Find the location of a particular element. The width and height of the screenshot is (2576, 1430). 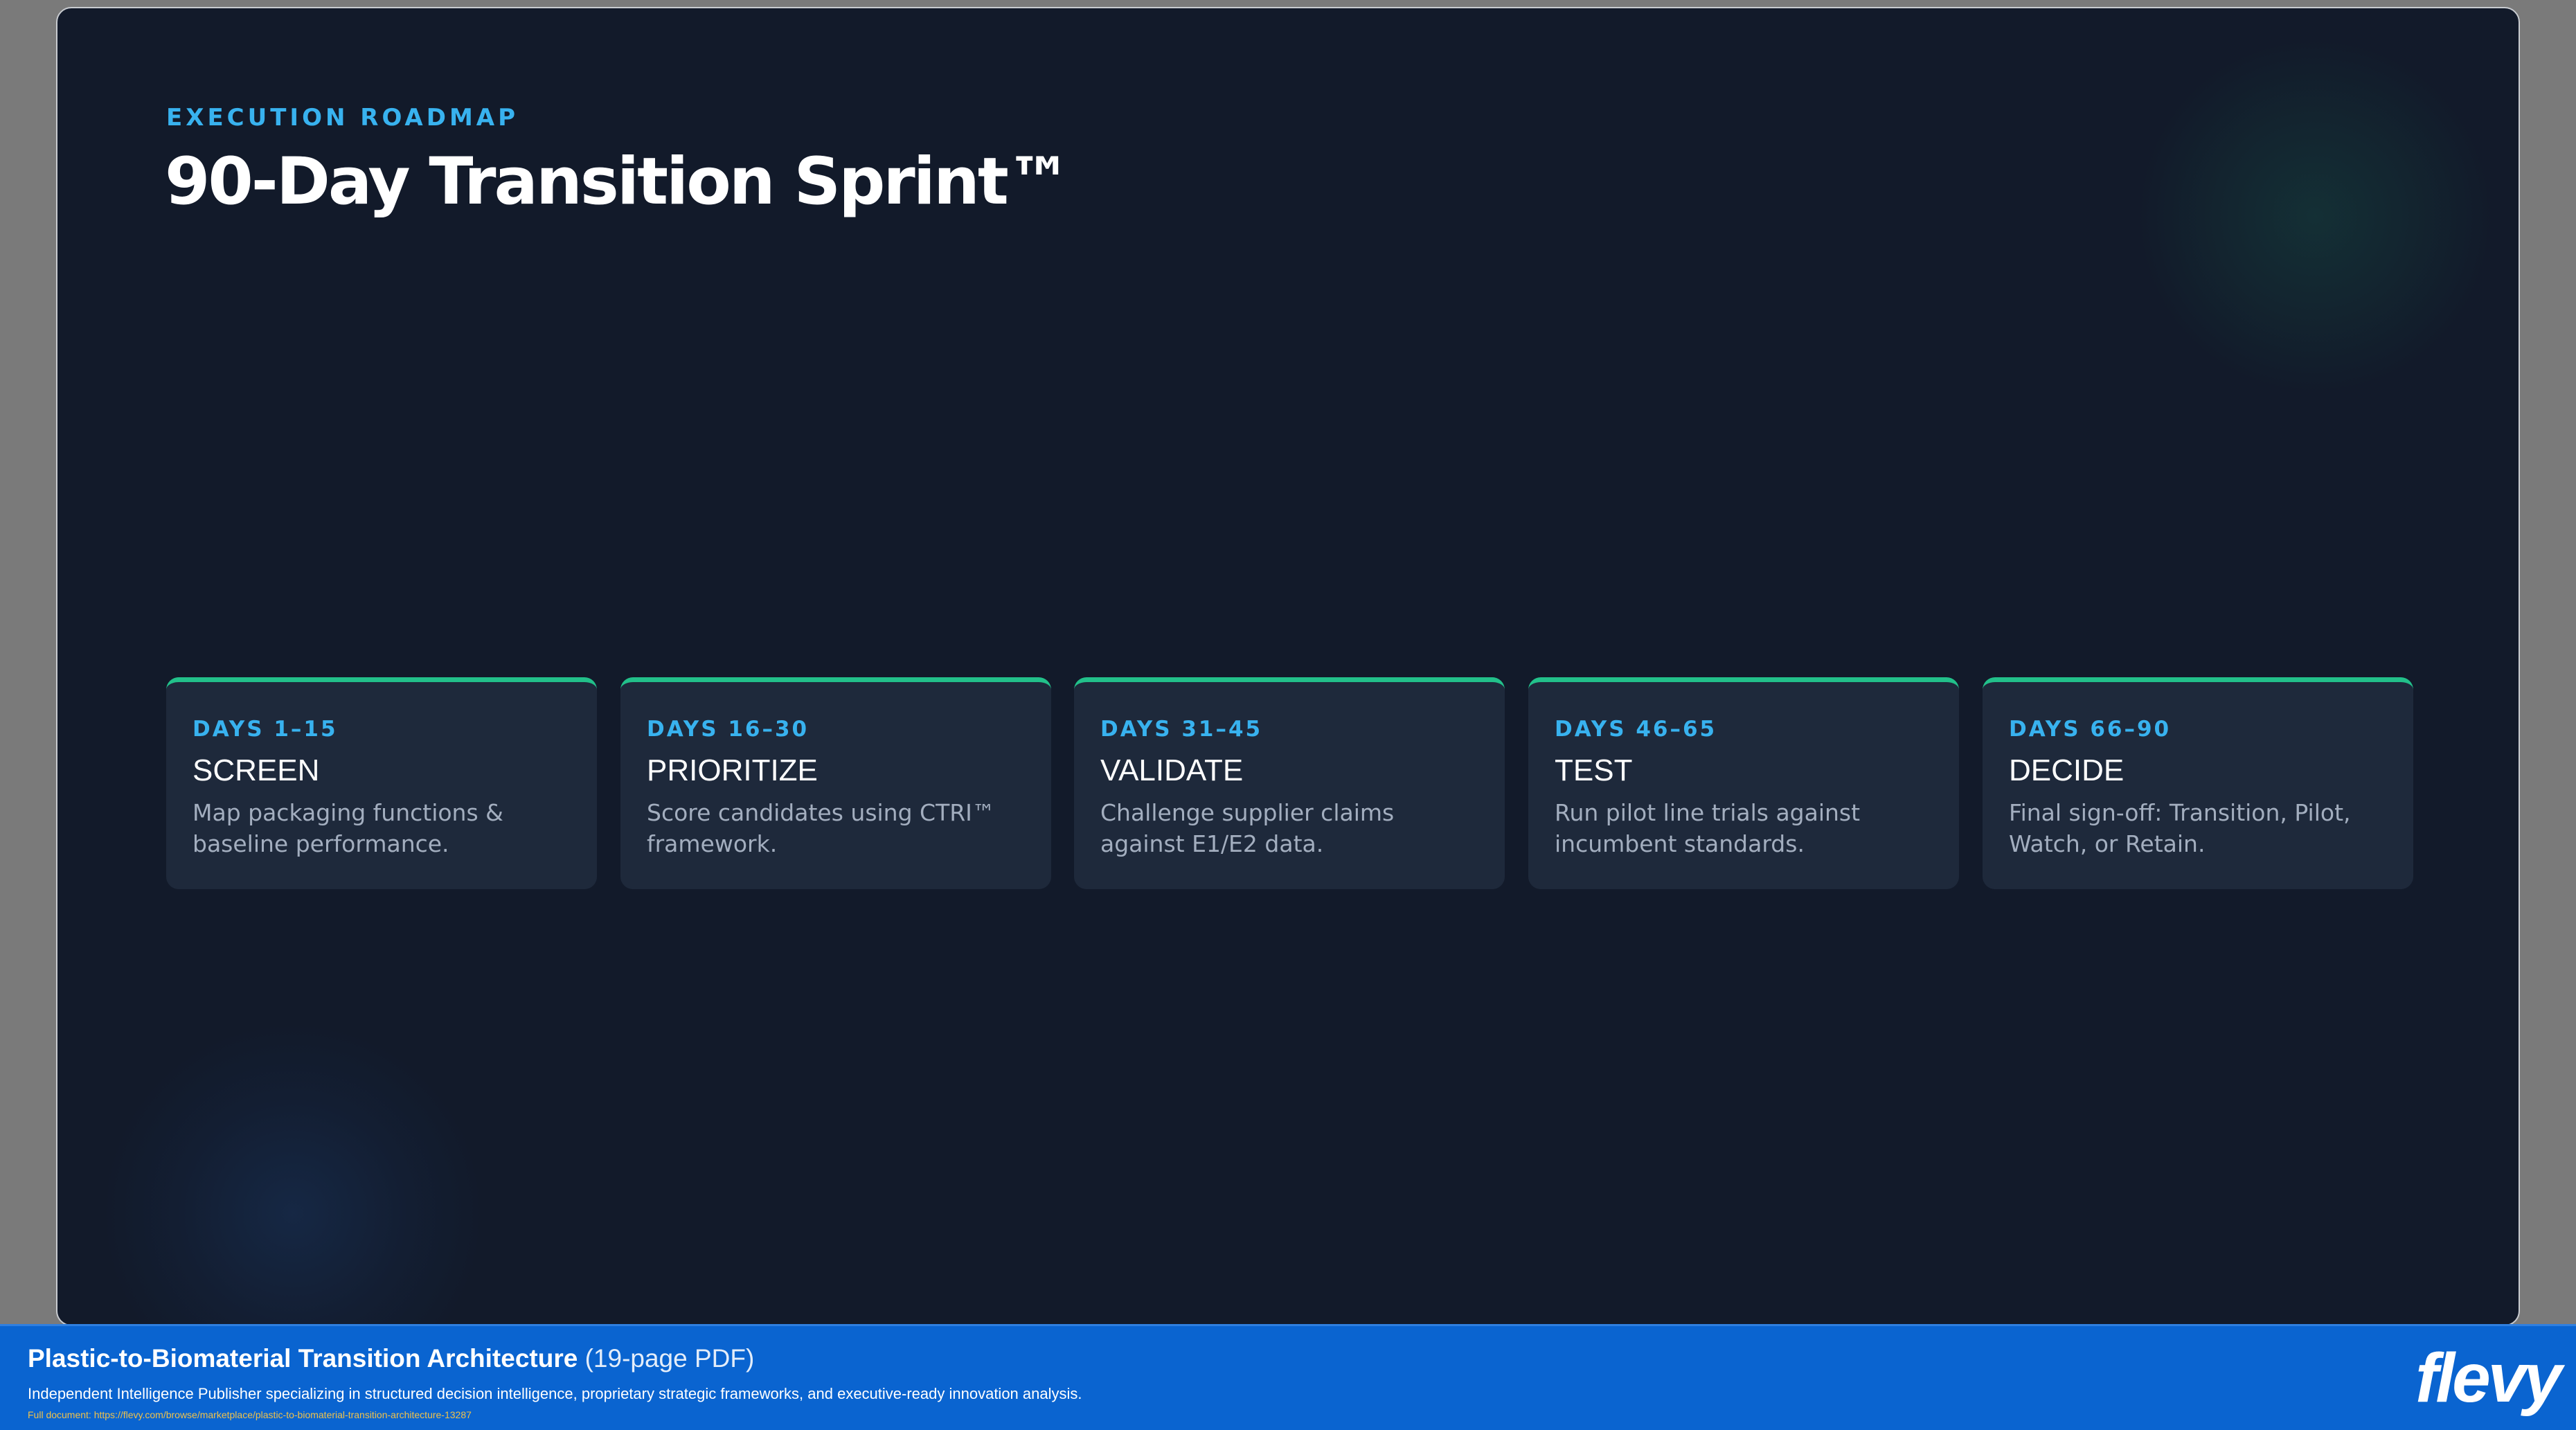

phase-days: DAYS 16–30 is located at coordinates (729, 729).